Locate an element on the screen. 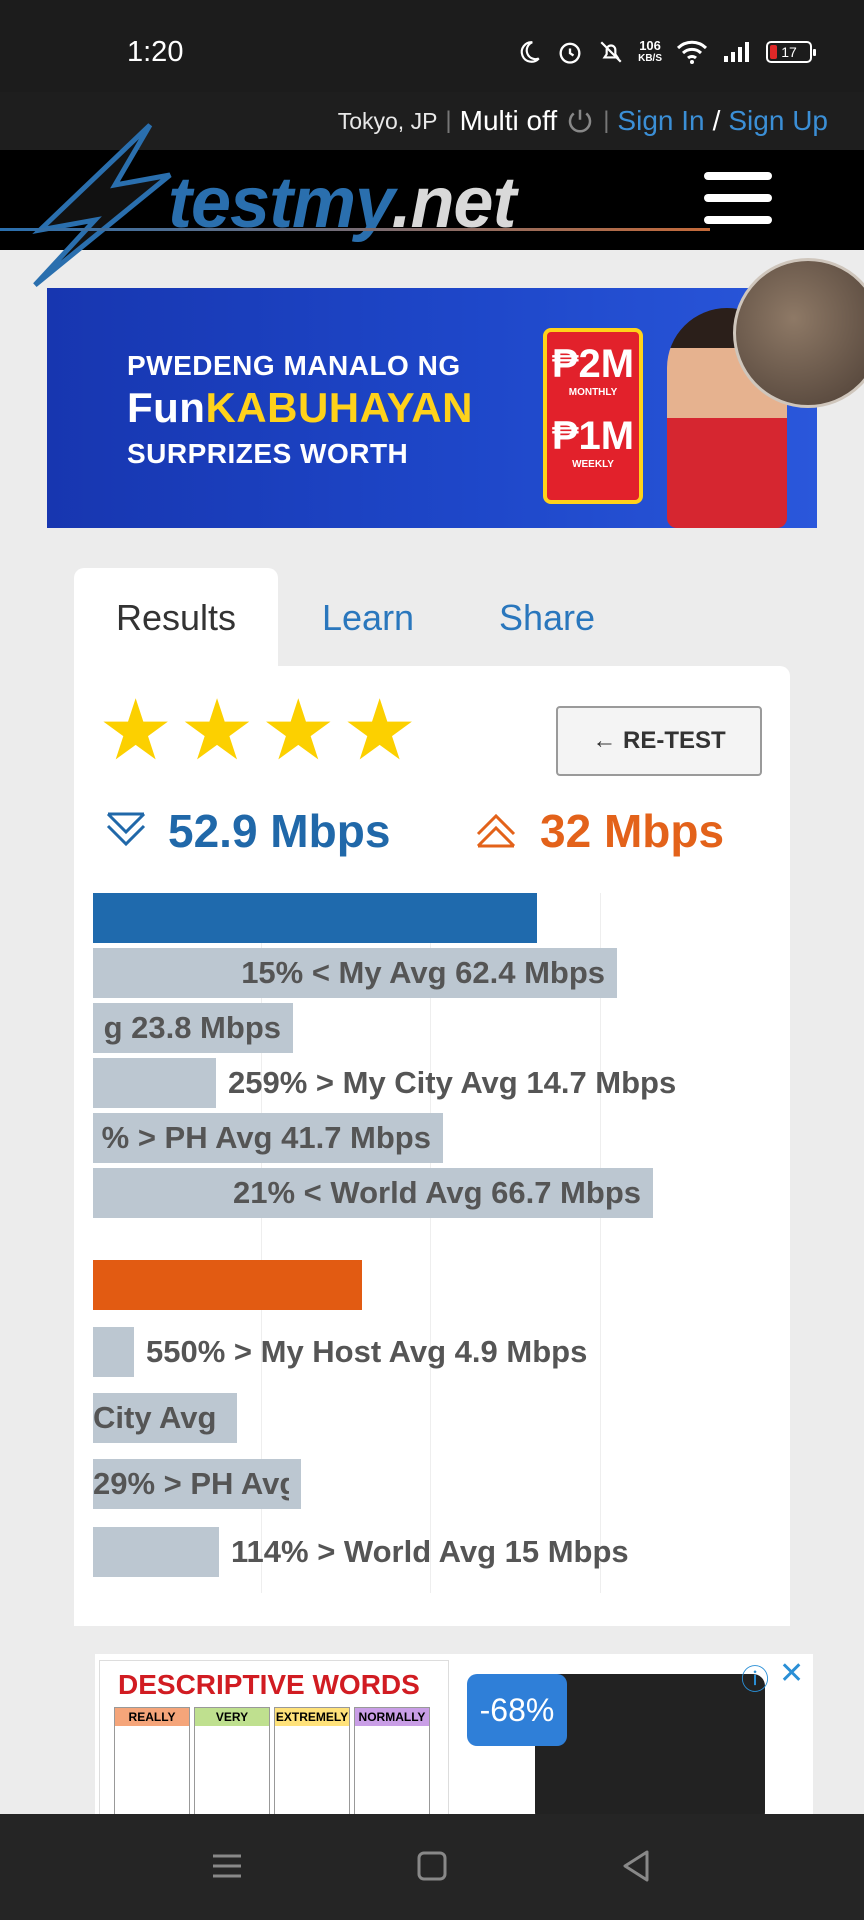  hamburger-menu-button is located at coordinates (739, 198).